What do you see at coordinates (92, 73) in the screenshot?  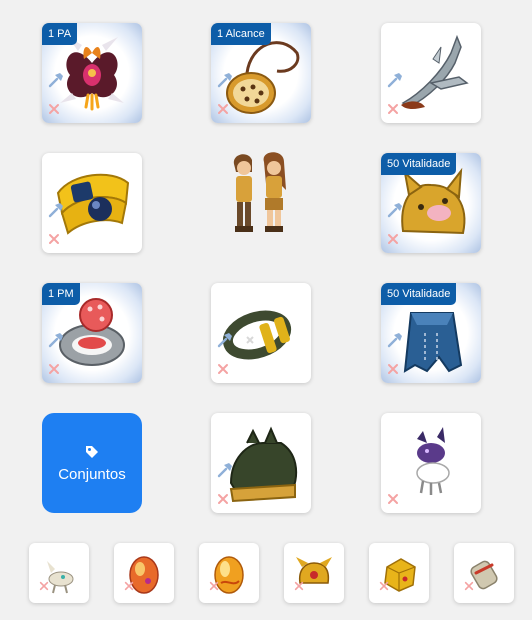 I see `amulet-slot: 1 PA` at bounding box center [92, 73].